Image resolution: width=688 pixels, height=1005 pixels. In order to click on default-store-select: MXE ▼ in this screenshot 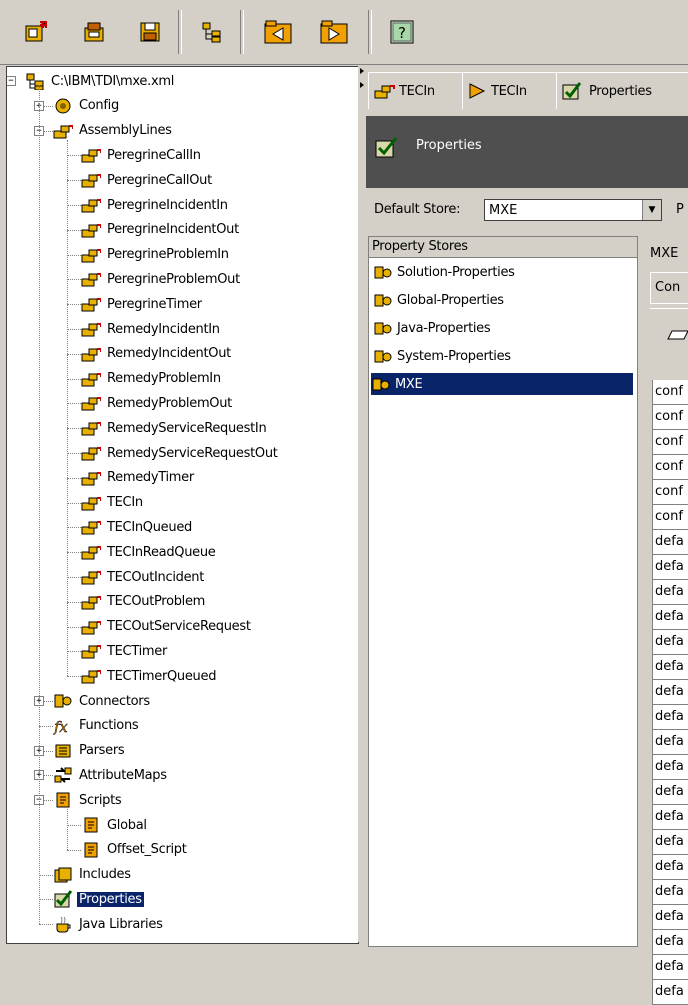, I will do `click(573, 210)`.